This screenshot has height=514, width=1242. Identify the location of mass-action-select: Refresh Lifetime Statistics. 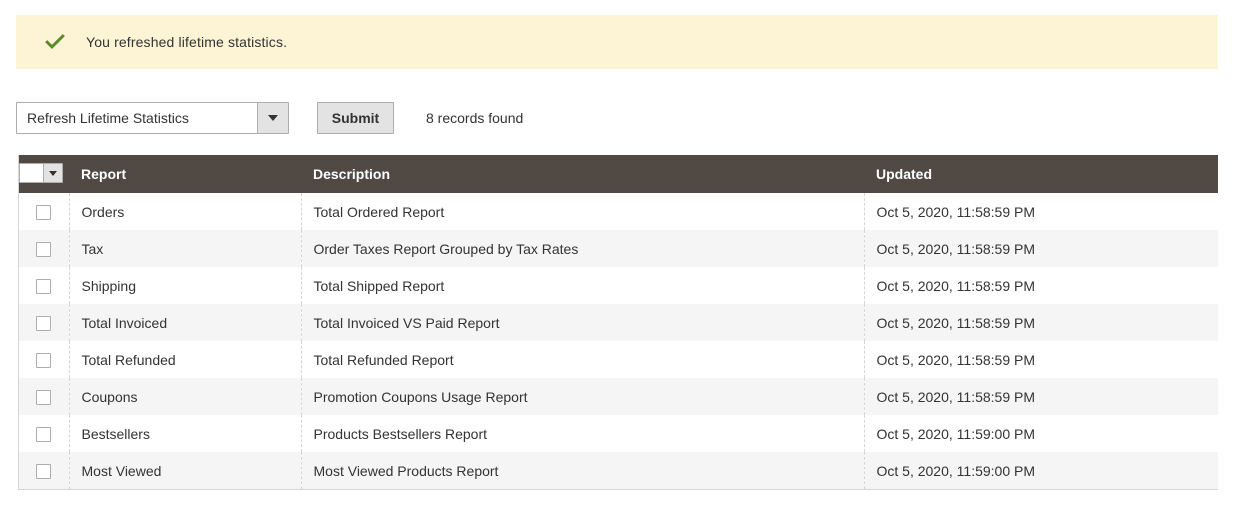
(152, 118).